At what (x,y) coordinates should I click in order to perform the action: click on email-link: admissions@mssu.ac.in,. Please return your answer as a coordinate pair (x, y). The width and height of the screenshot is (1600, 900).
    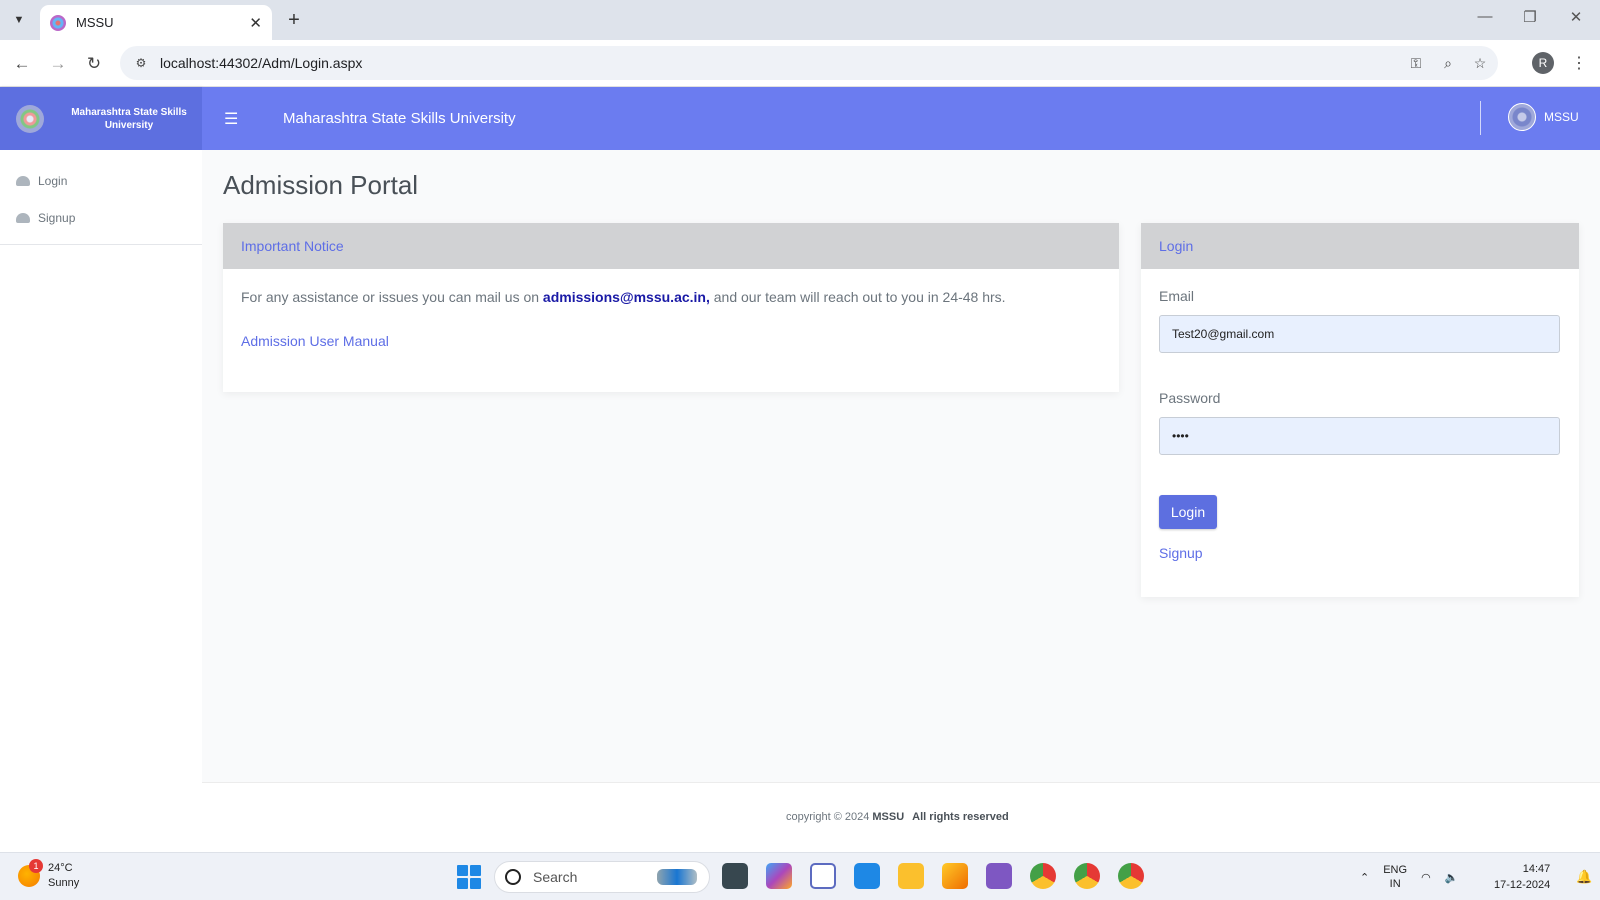
    Looking at the image, I should click on (626, 297).